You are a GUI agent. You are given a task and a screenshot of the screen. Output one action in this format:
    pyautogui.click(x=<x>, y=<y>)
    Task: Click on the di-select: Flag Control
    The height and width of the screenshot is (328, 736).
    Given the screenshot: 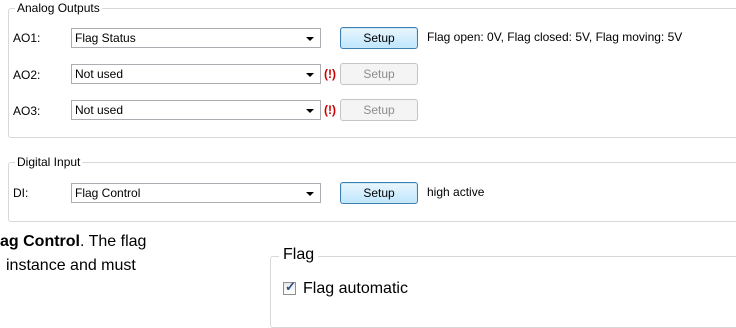 What is the action you would take?
    pyautogui.click(x=196, y=193)
    